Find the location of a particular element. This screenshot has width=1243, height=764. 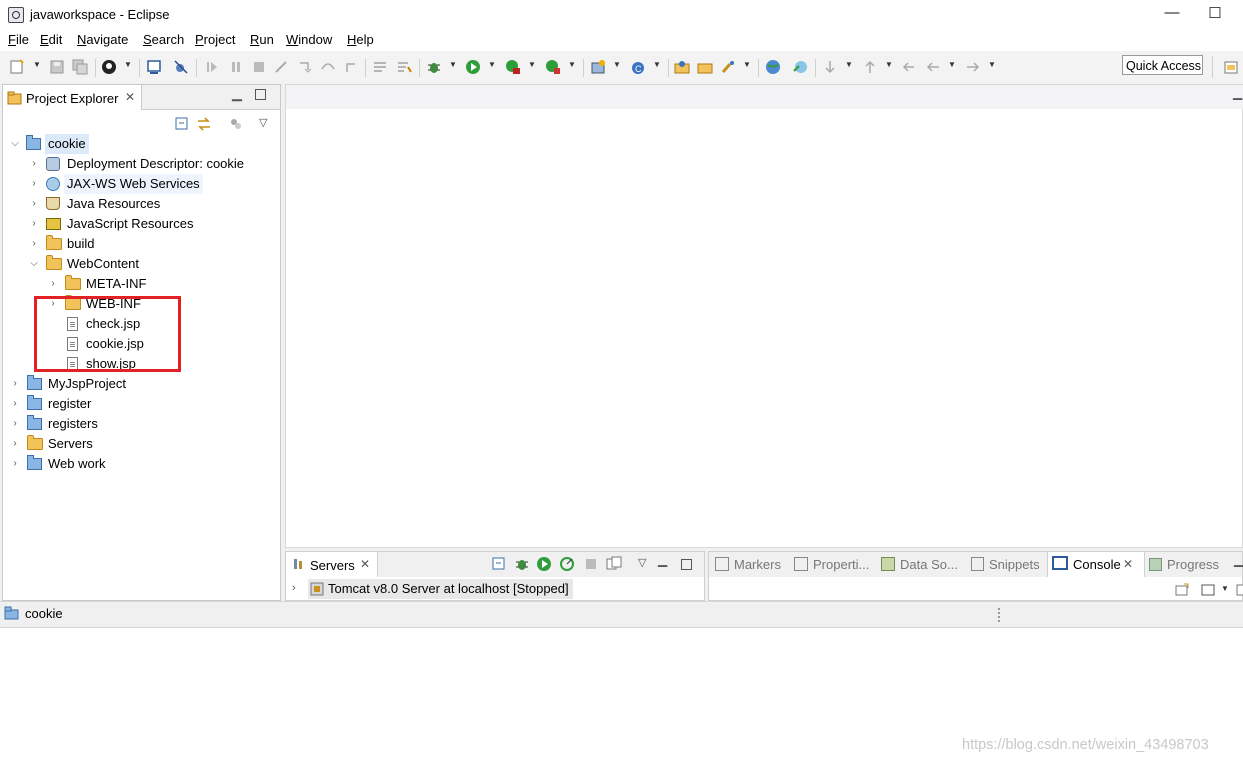

tree-item-java-resources: › Java Resources is located at coordinates (154, 204).